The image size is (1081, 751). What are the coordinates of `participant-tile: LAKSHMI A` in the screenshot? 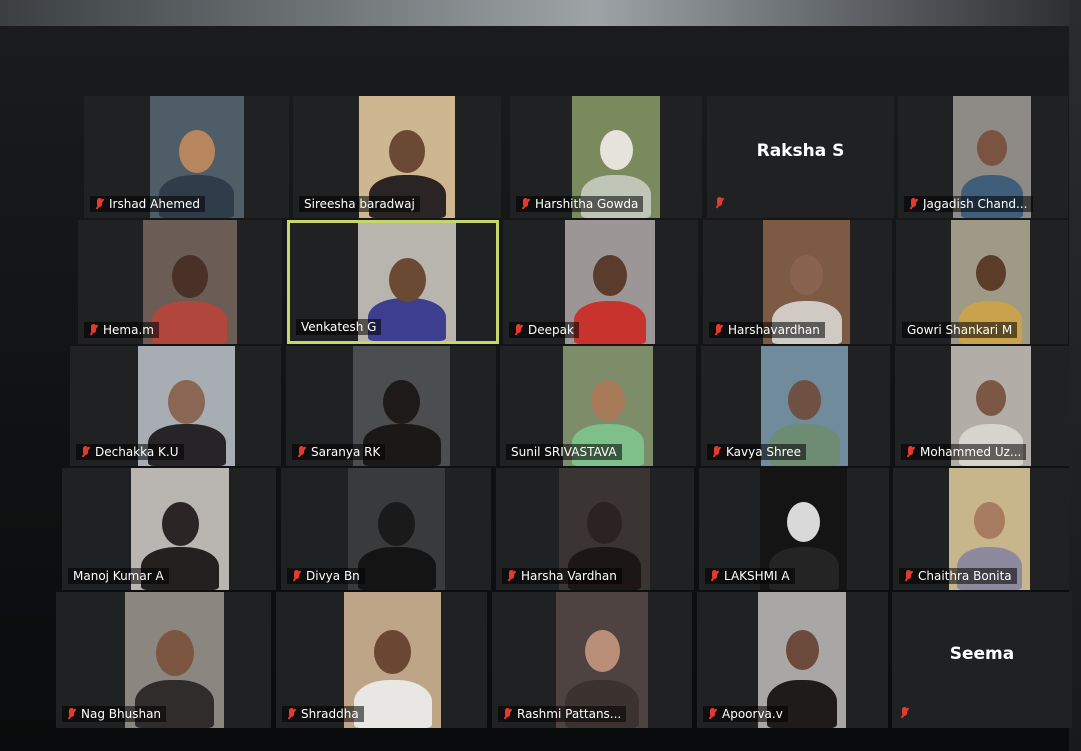 It's located at (794, 529).